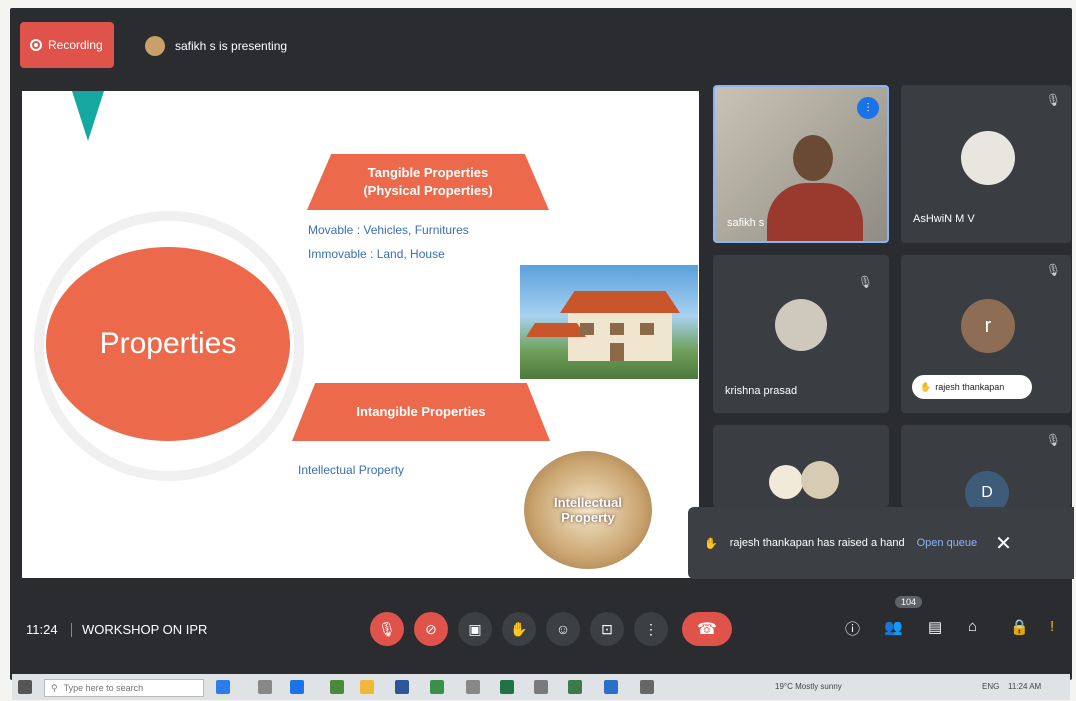  I want to click on tangible-title-line2: (Physical Properties), so click(428, 190).